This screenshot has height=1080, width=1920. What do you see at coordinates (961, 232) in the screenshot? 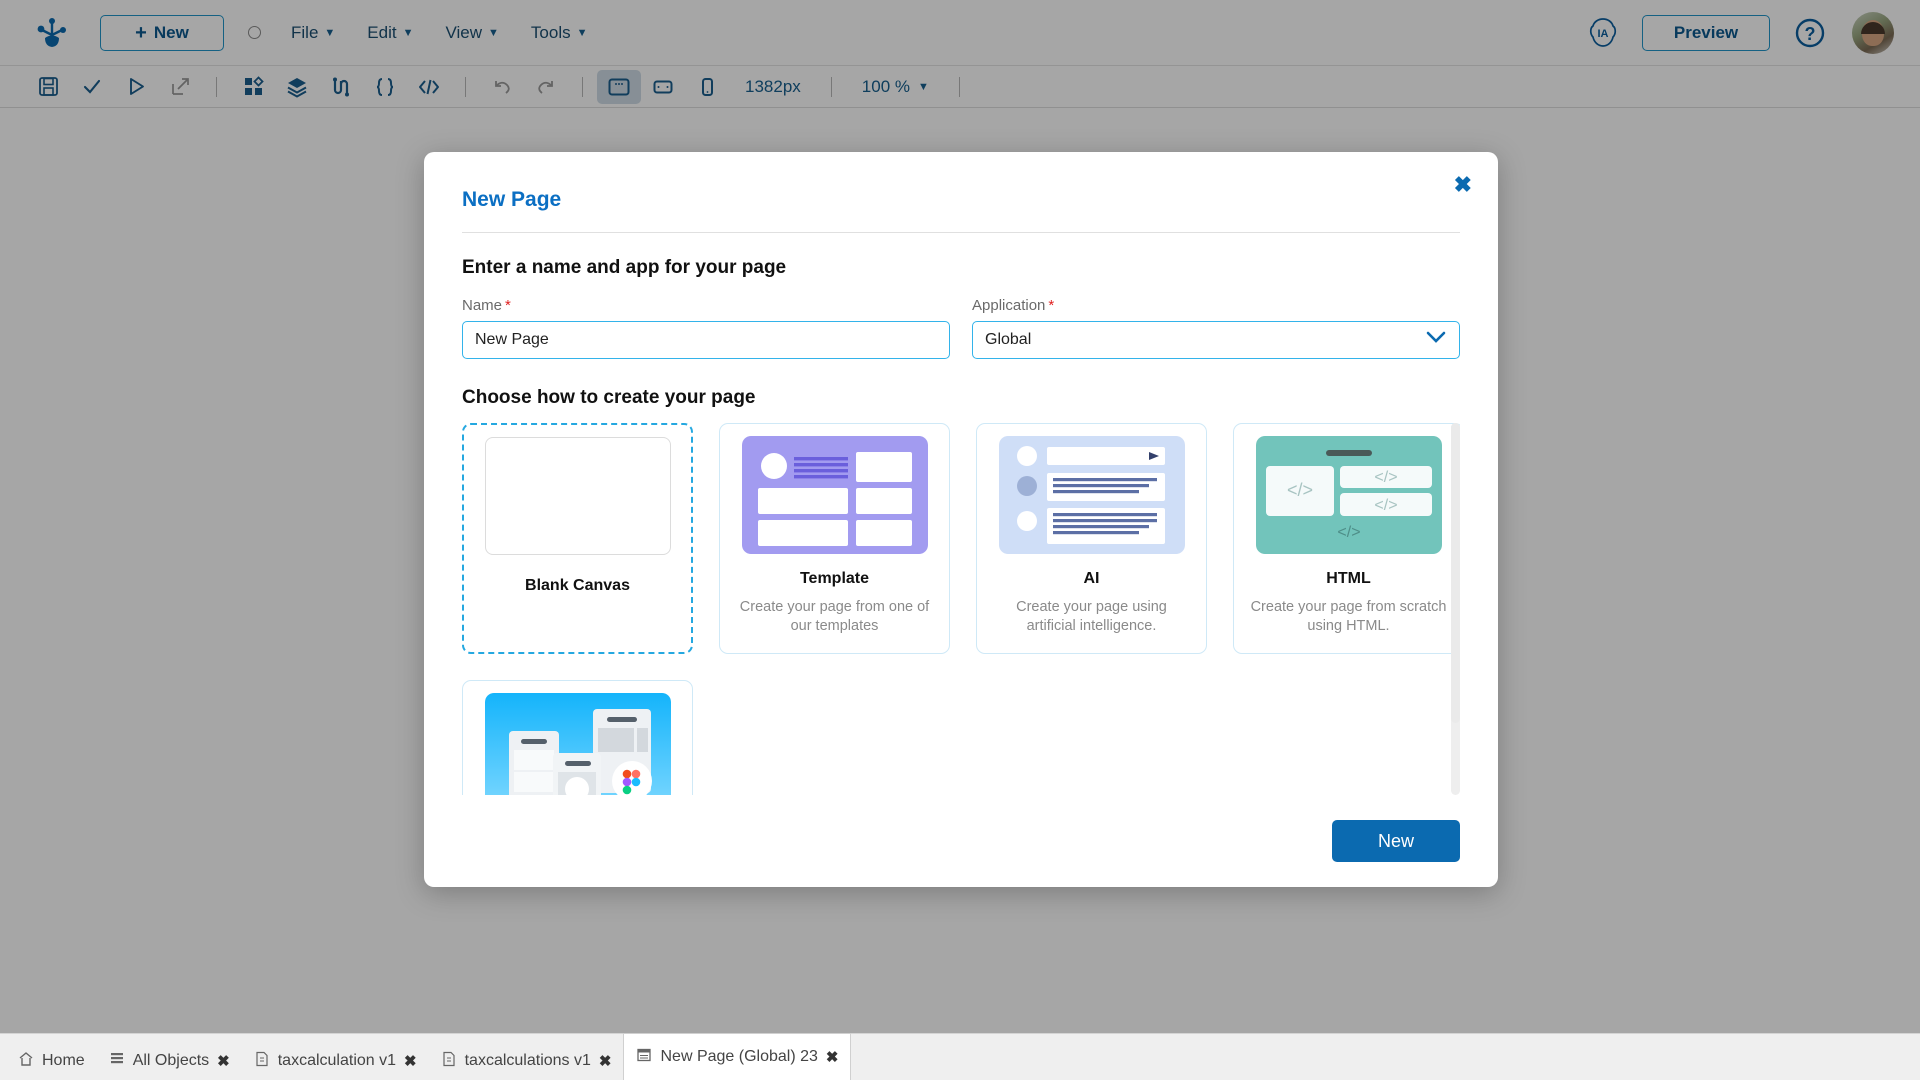
I see `dialog-divider` at bounding box center [961, 232].